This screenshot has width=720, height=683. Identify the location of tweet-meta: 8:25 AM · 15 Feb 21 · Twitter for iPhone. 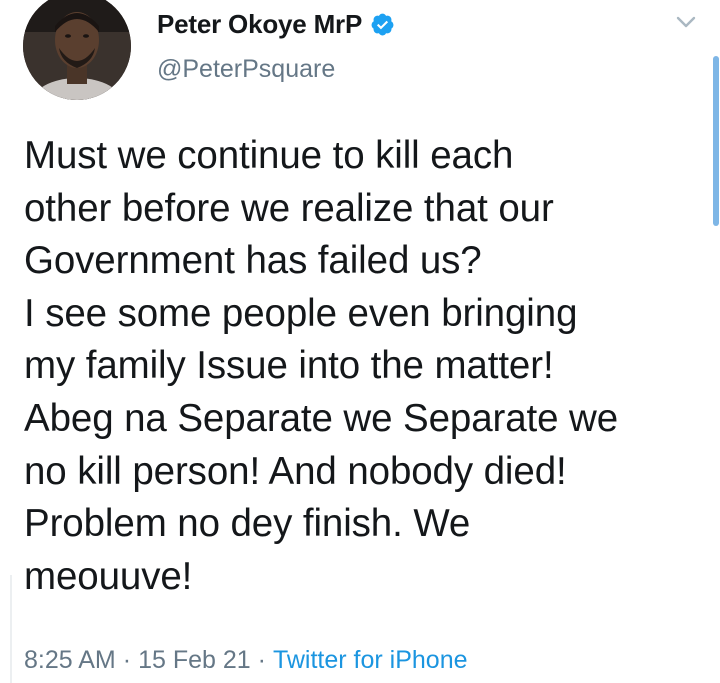
(246, 660).